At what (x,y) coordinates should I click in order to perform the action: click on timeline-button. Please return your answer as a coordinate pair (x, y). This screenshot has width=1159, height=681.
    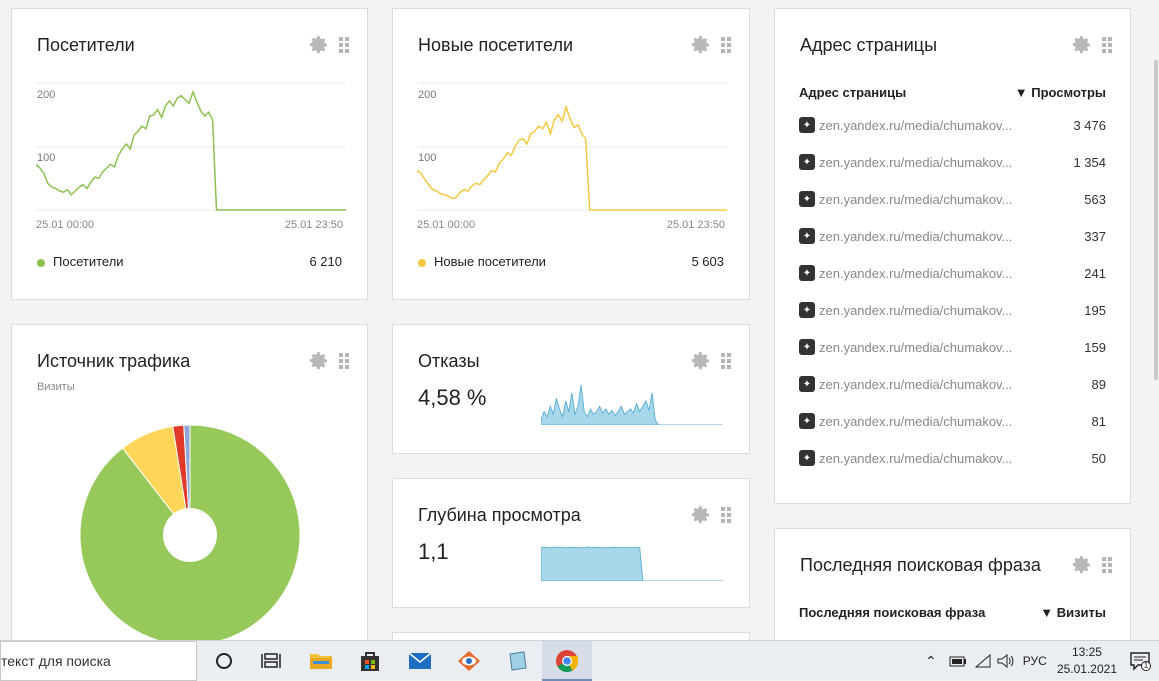
    Looking at the image, I should click on (271, 661).